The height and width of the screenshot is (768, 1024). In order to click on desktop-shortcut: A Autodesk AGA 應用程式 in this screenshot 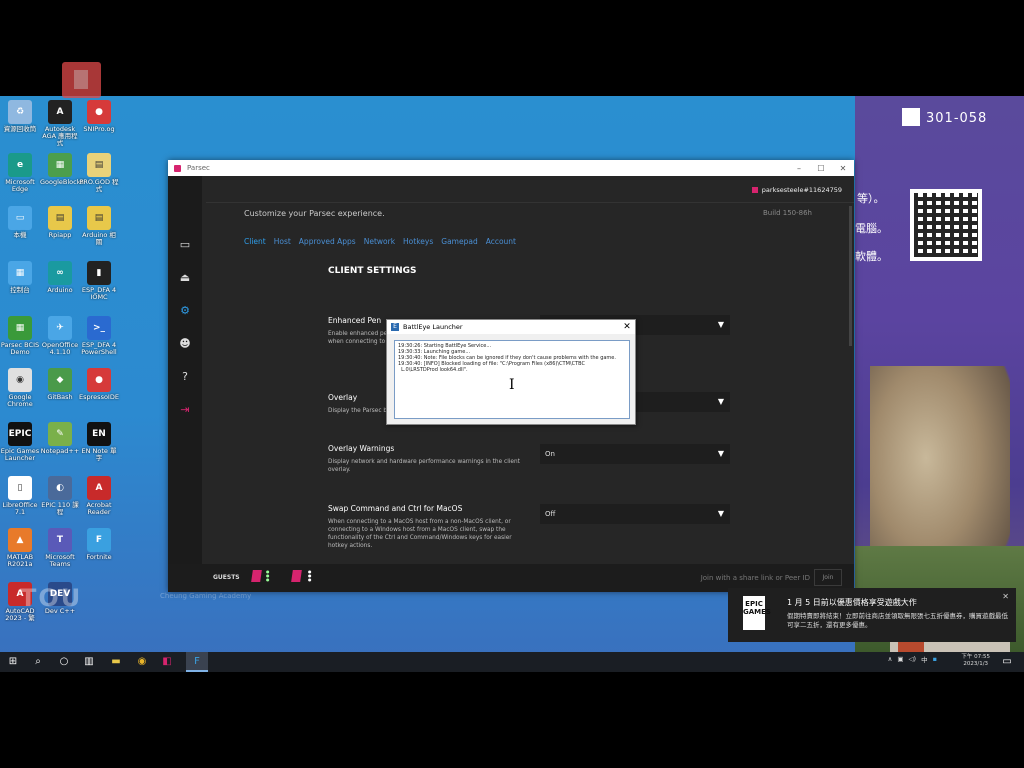, I will do `click(60, 123)`.